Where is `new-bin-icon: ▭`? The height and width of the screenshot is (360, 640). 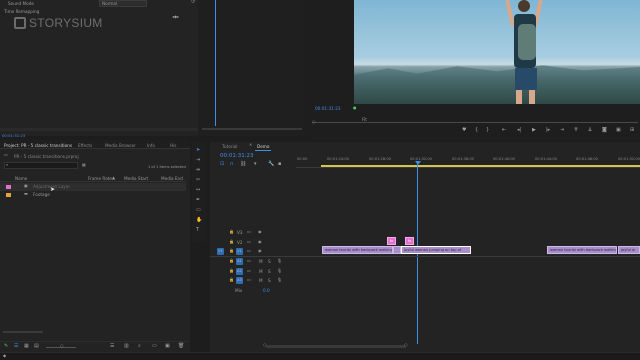
new-bin-icon: ▭ is located at coordinates (154, 346).